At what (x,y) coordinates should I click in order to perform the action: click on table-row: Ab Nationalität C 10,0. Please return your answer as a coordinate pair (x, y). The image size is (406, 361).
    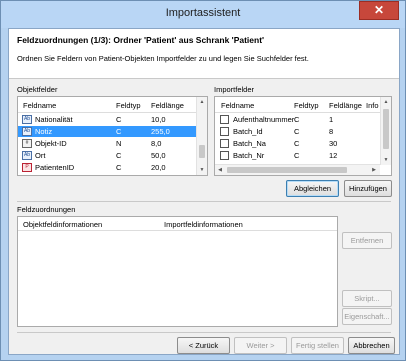
    Looking at the image, I should click on (112, 119).